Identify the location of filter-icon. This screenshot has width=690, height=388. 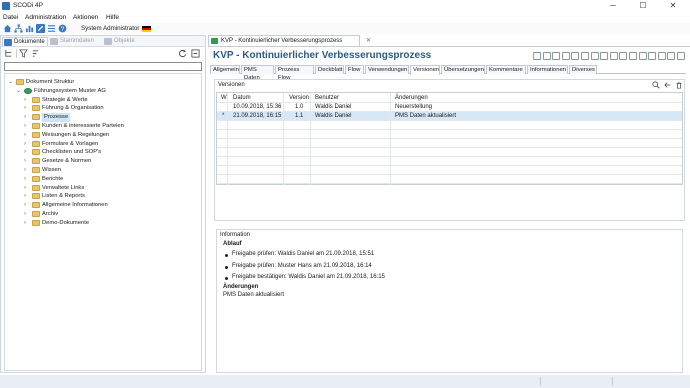
(23, 53).